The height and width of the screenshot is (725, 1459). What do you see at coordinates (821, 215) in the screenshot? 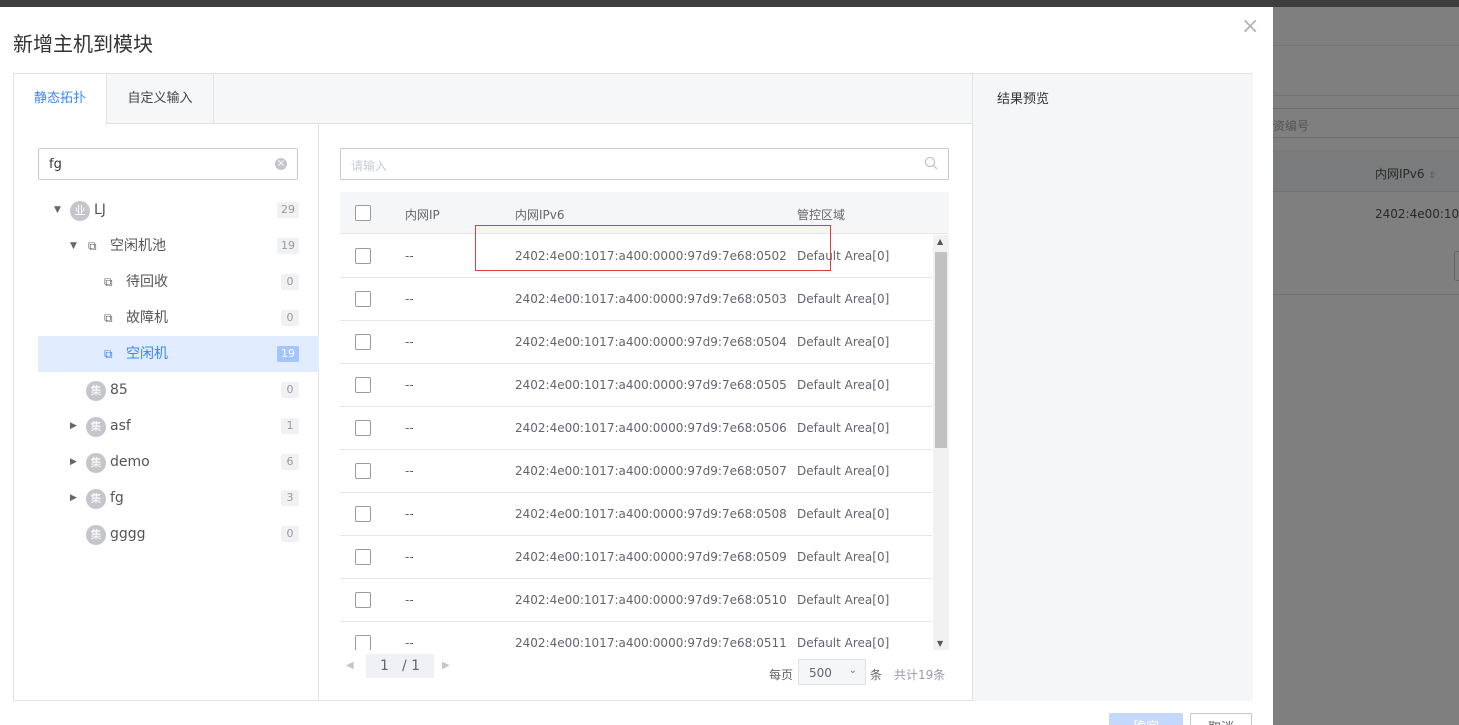
I see `column-header-area: 管控区域` at bounding box center [821, 215].